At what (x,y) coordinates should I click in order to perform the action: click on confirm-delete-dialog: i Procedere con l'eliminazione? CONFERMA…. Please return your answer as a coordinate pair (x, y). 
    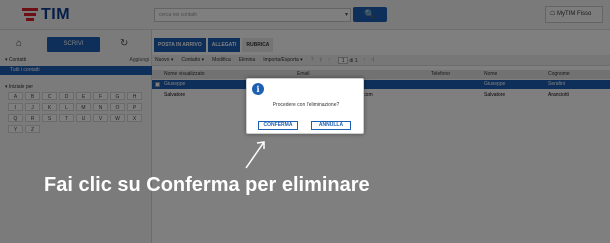
    Looking at the image, I should click on (305, 106).